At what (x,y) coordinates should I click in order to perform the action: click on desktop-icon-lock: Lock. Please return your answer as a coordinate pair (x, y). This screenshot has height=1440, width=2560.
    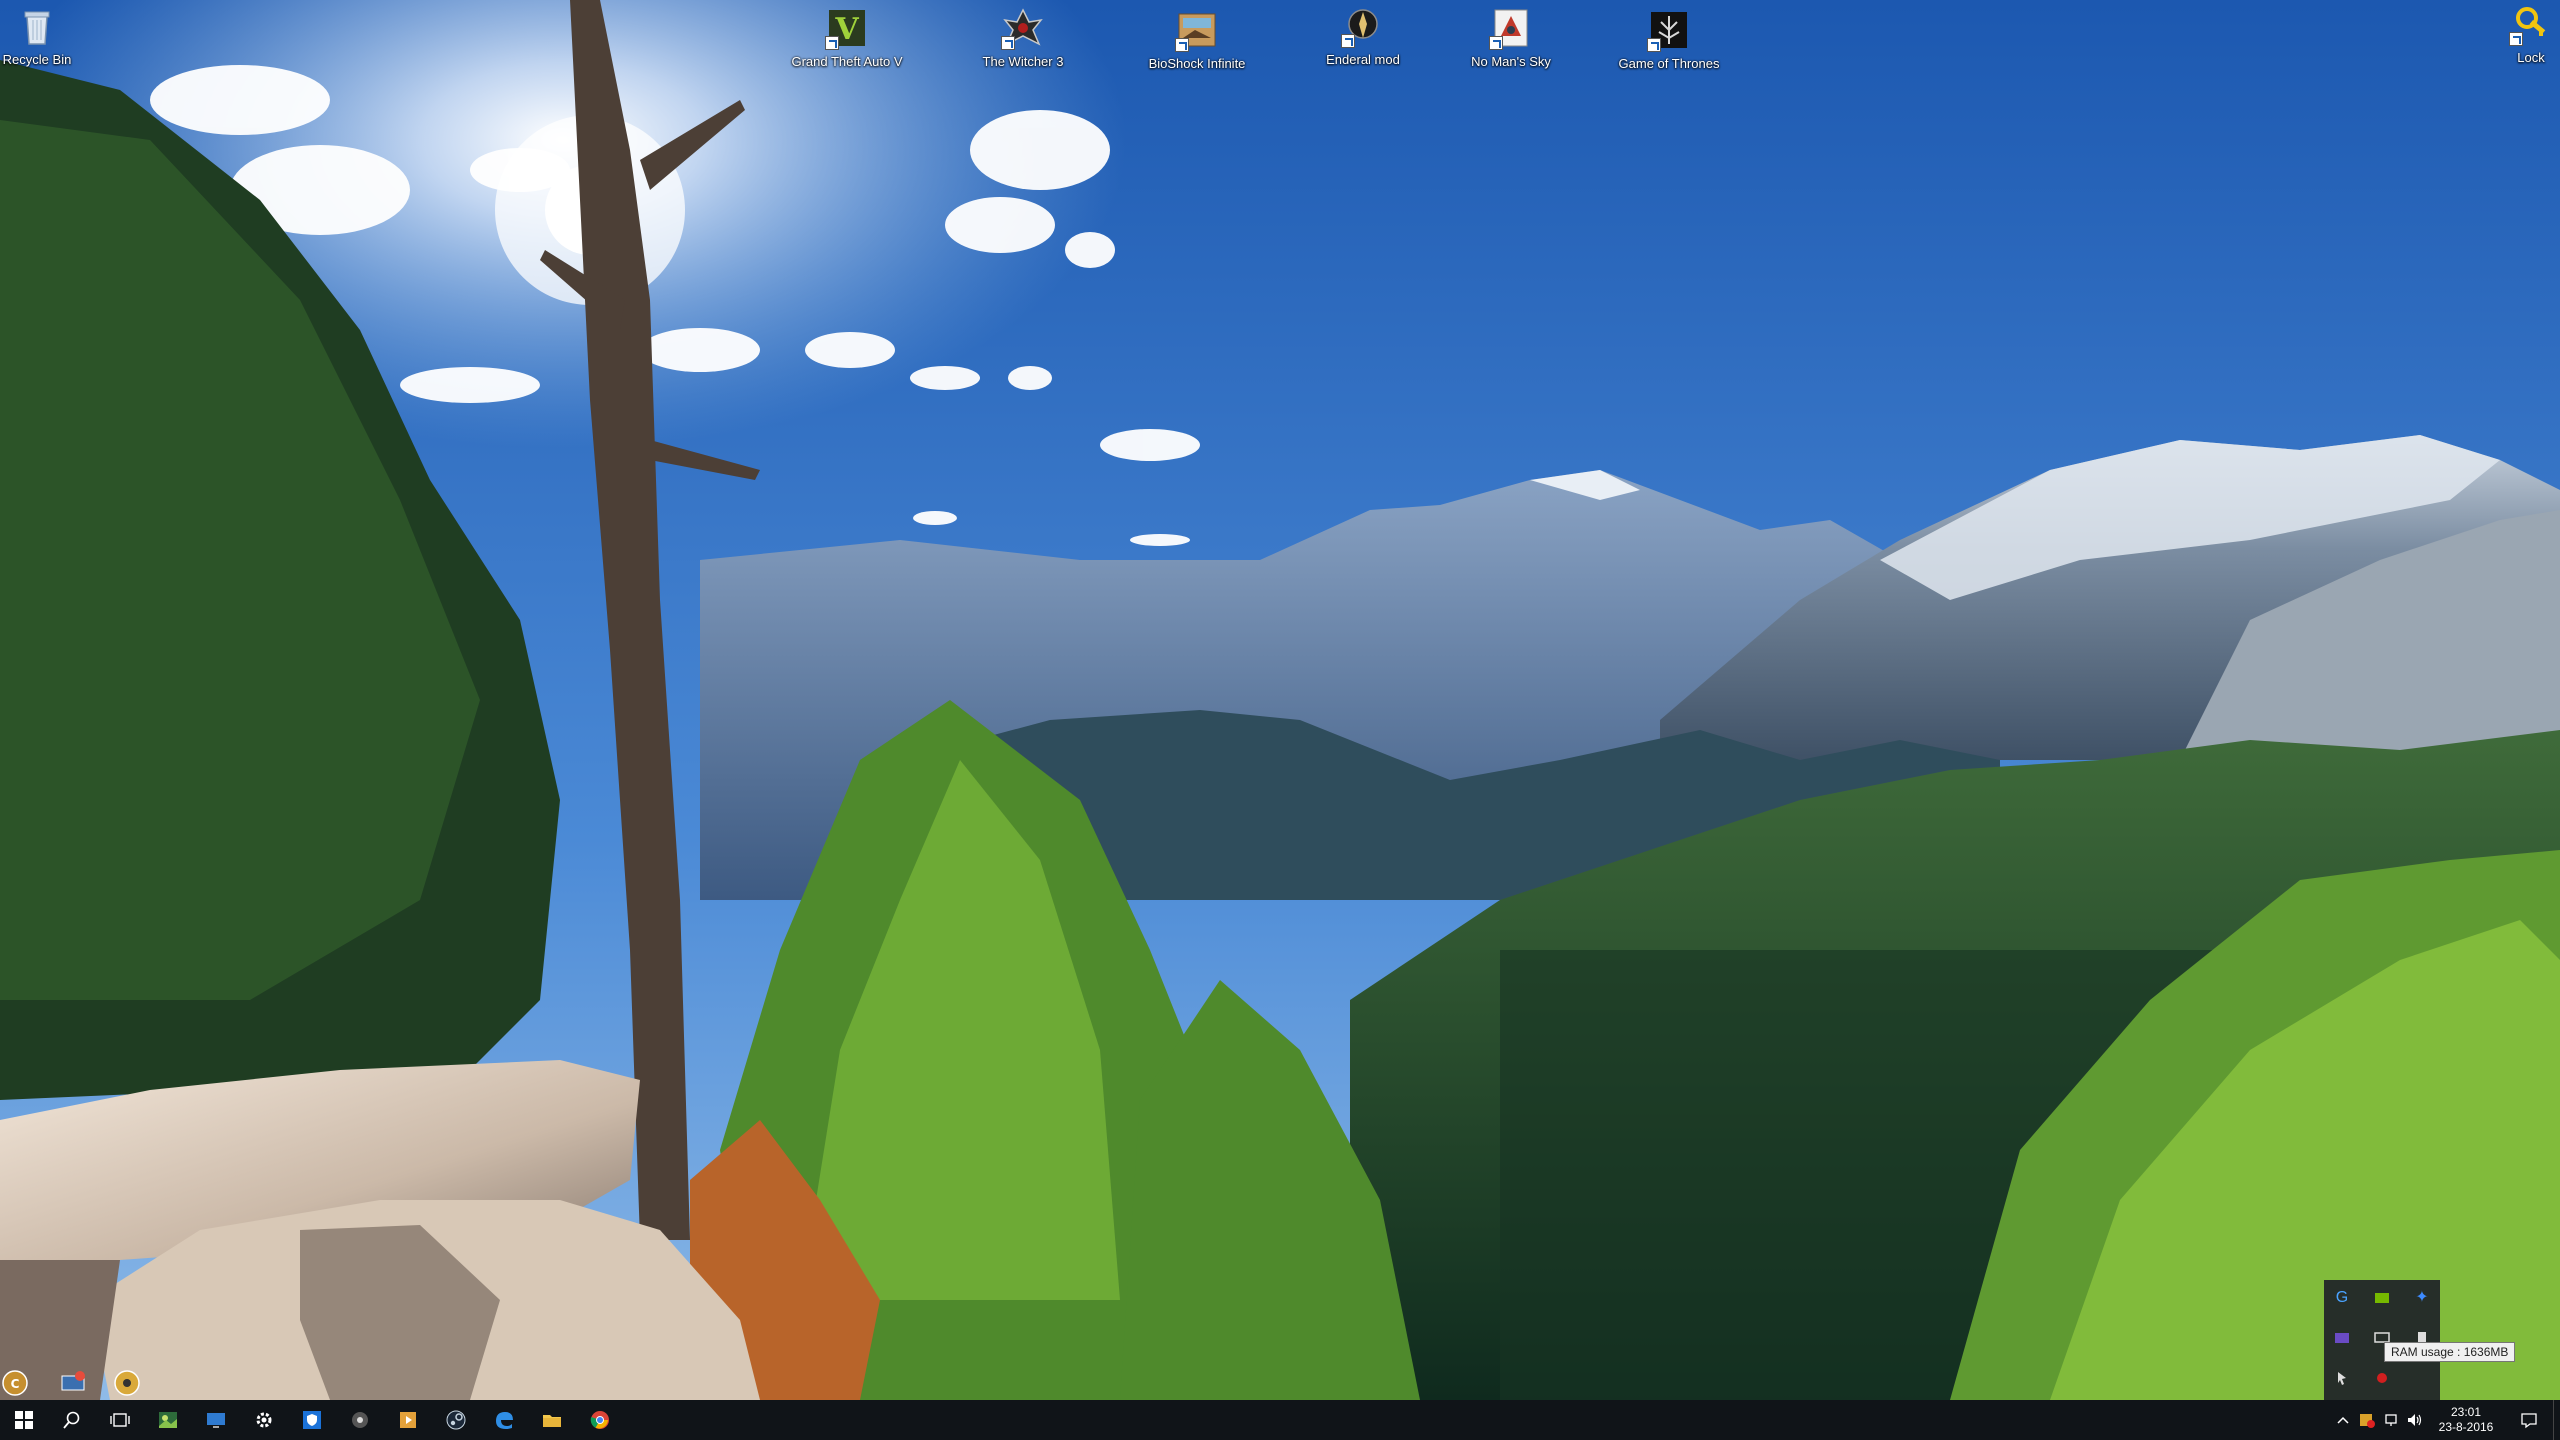
    Looking at the image, I should click on (2513, 33).